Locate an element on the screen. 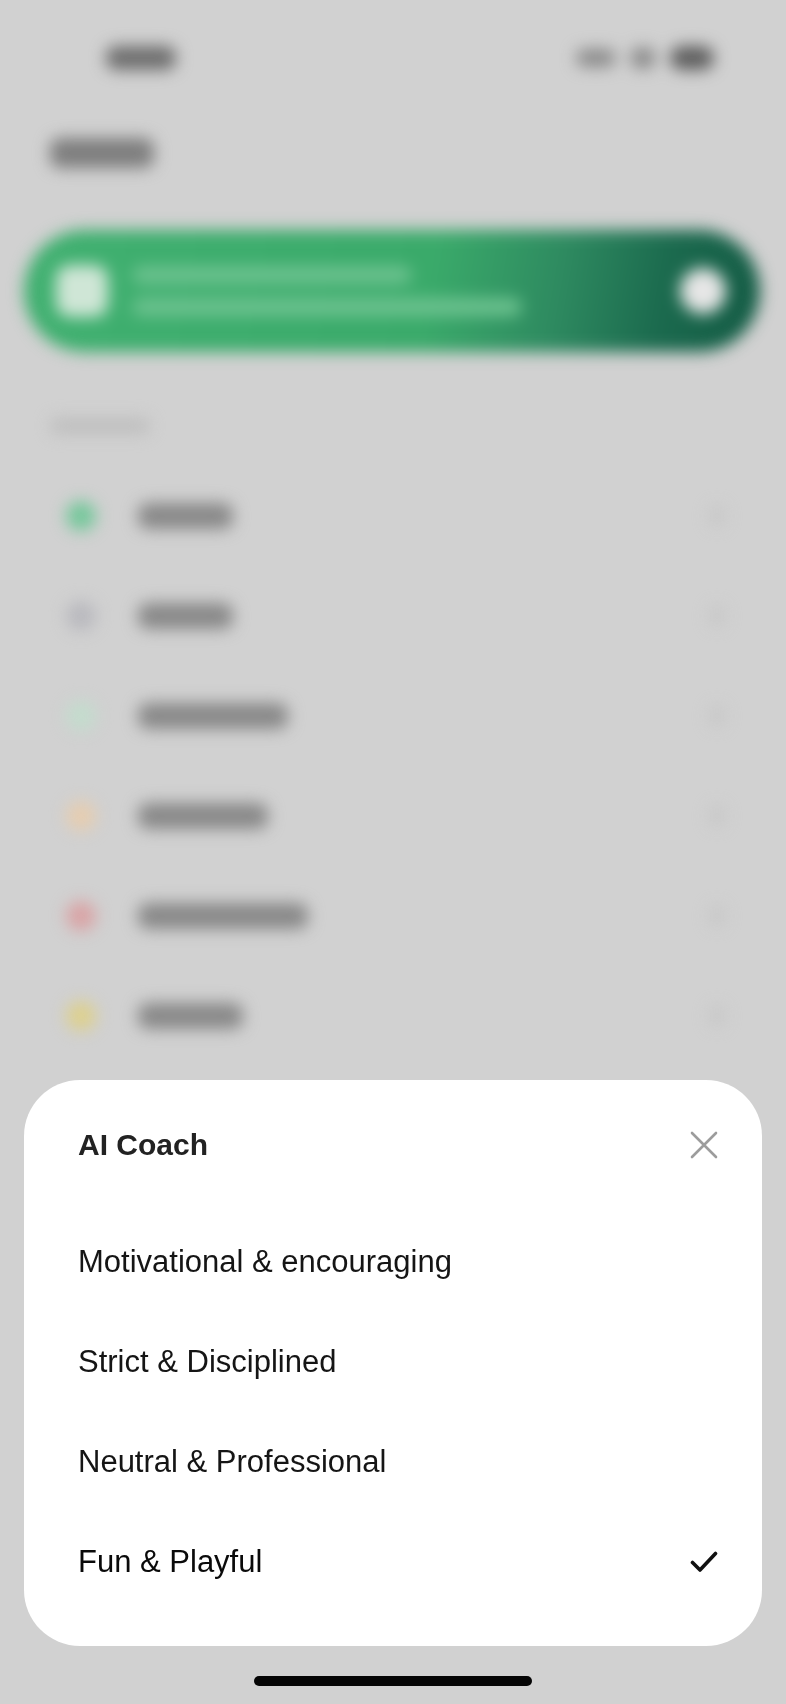 This screenshot has width=786, height=1704. blurred-clock-drawing is located at coordinates (141, 58).